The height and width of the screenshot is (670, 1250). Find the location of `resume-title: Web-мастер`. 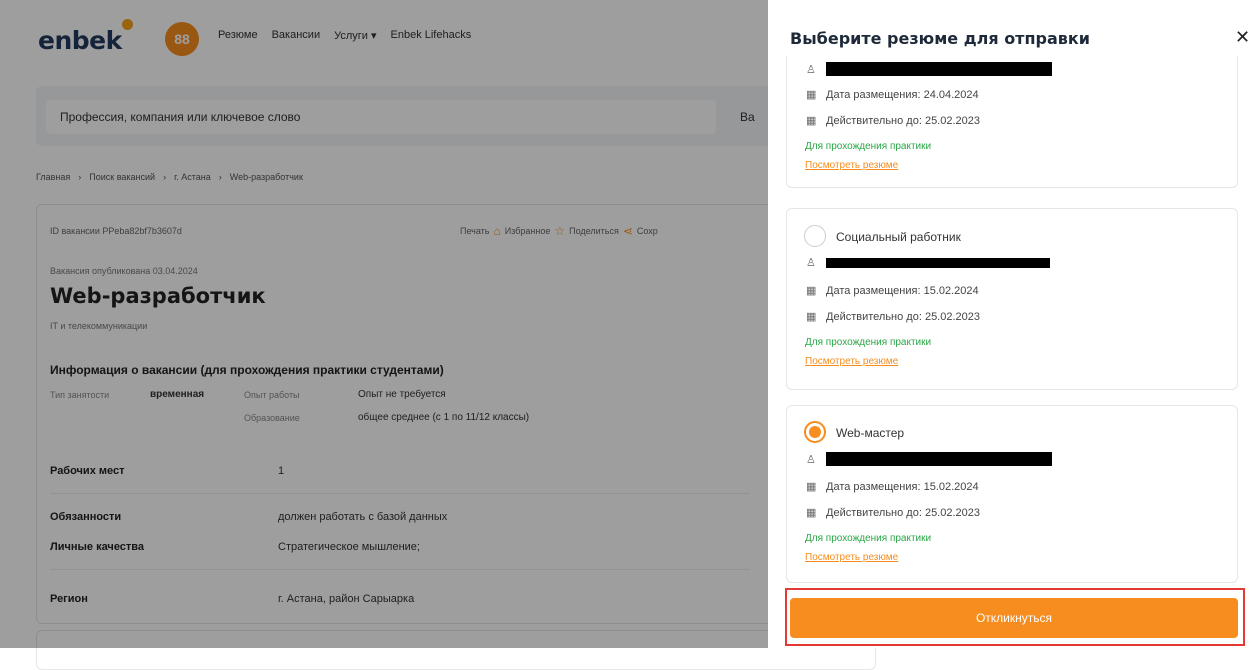

resume-title: Web-мастер is located at coordinates (870, 433).